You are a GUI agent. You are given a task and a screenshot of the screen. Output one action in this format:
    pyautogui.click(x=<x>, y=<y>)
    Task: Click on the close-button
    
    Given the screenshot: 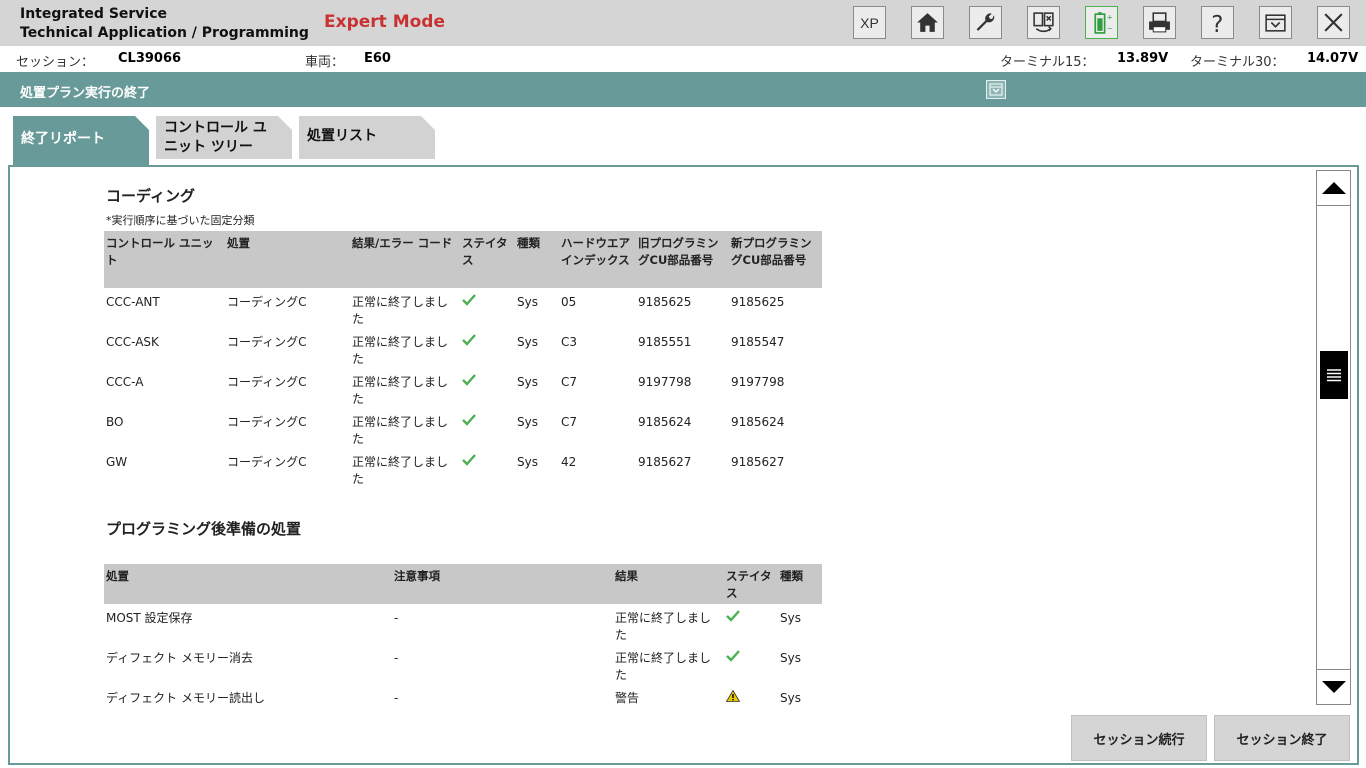 What is the action you would take?
    pyautogui.click(x=1333, y=22)
    